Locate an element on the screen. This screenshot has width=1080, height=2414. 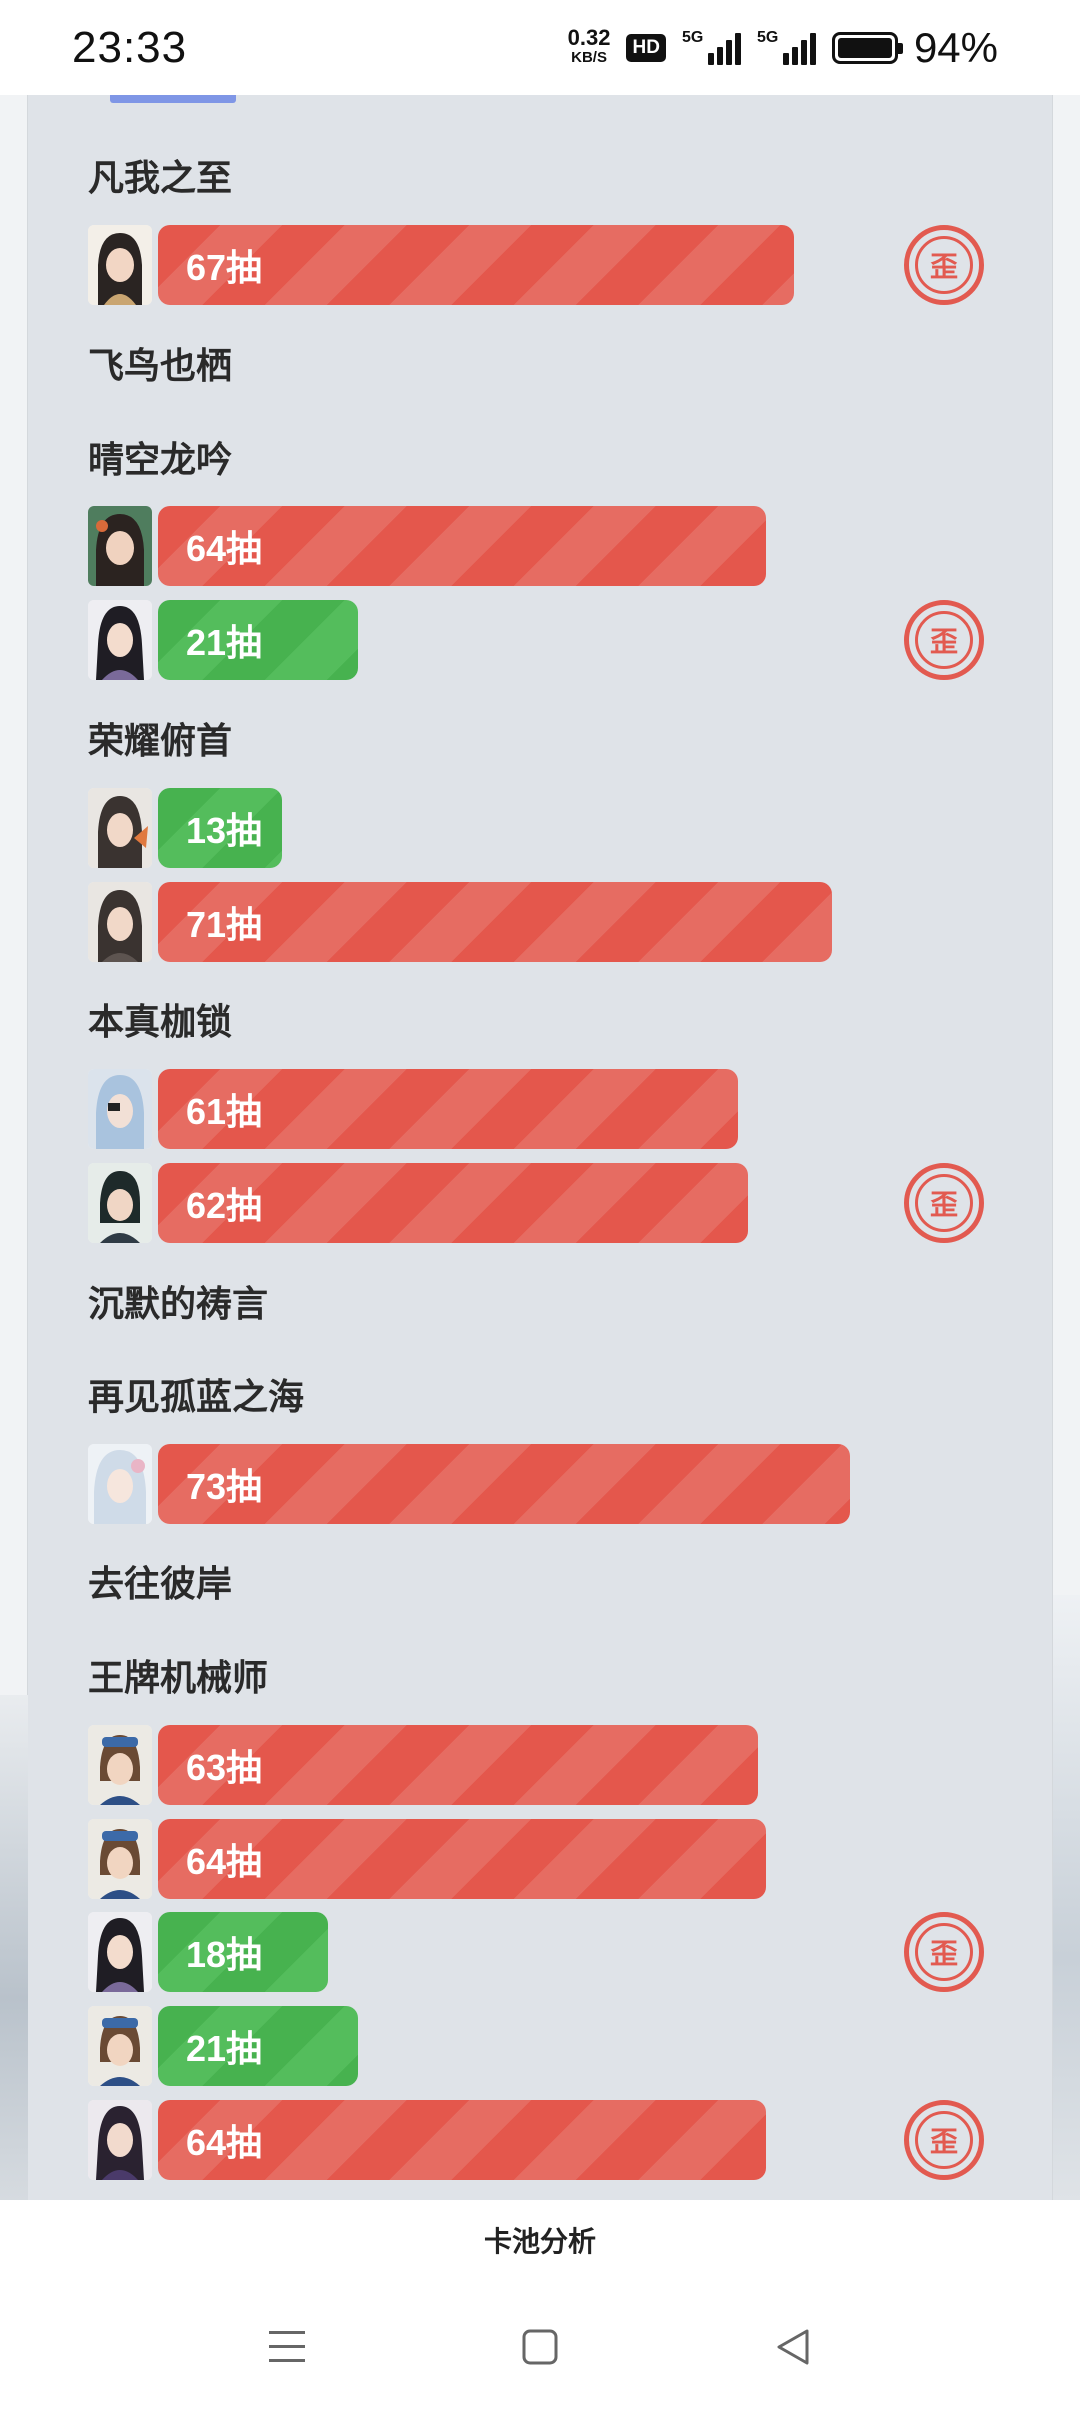
pull-count-bar: 13抽 is located at coordinates (220, 828).